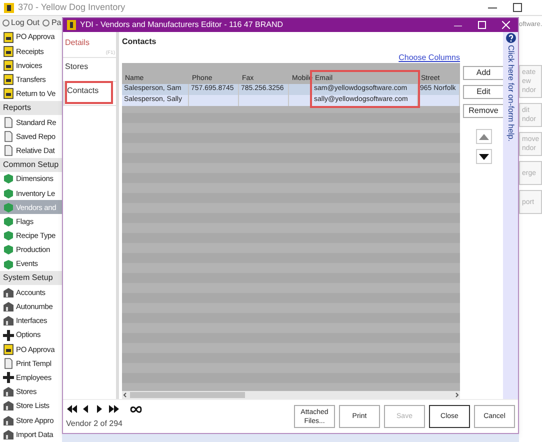 This screenshot has height=442, width=542. What do you see at coordinates (125, 395) in the screenshot?
I see `scroll-left-icon` at bounding box center [125, 395].